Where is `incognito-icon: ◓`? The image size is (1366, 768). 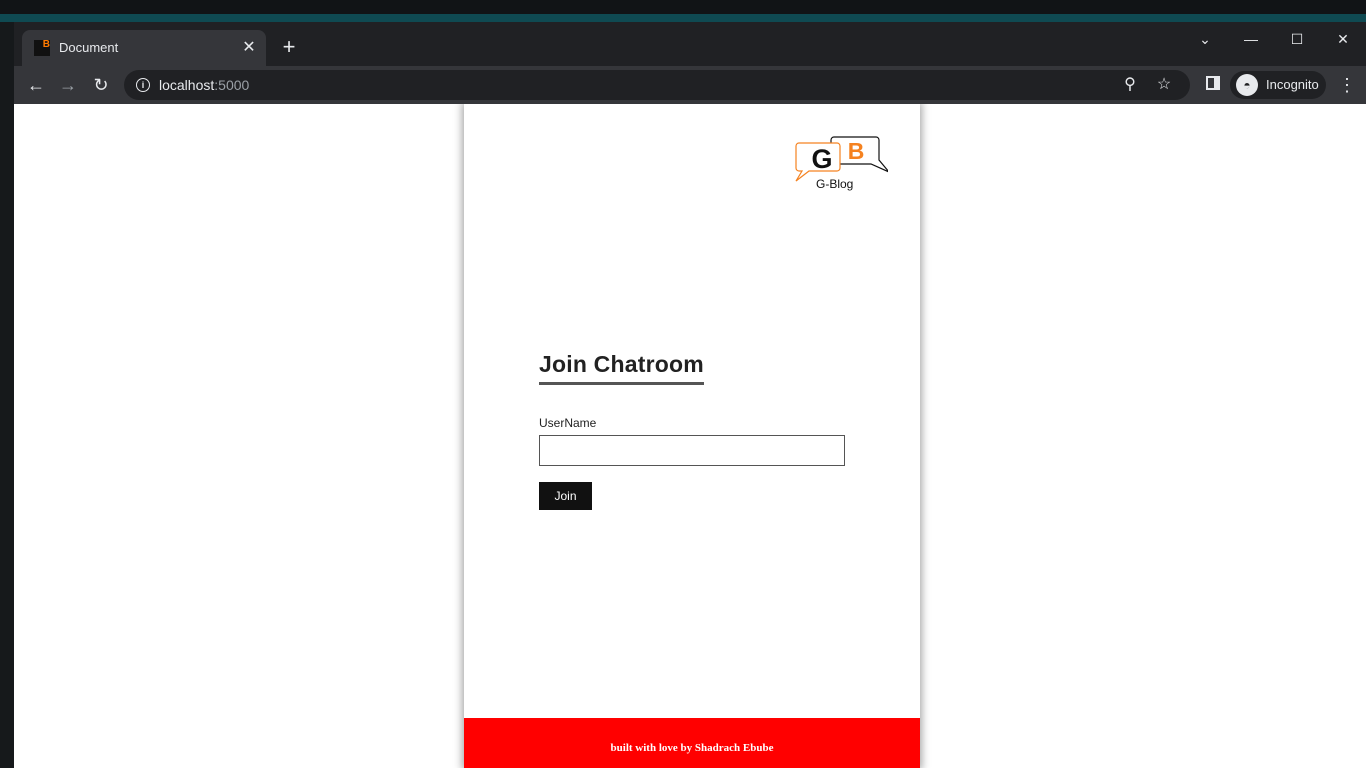
incognito-icon: ◓ is located at coordinates (1247, 85).